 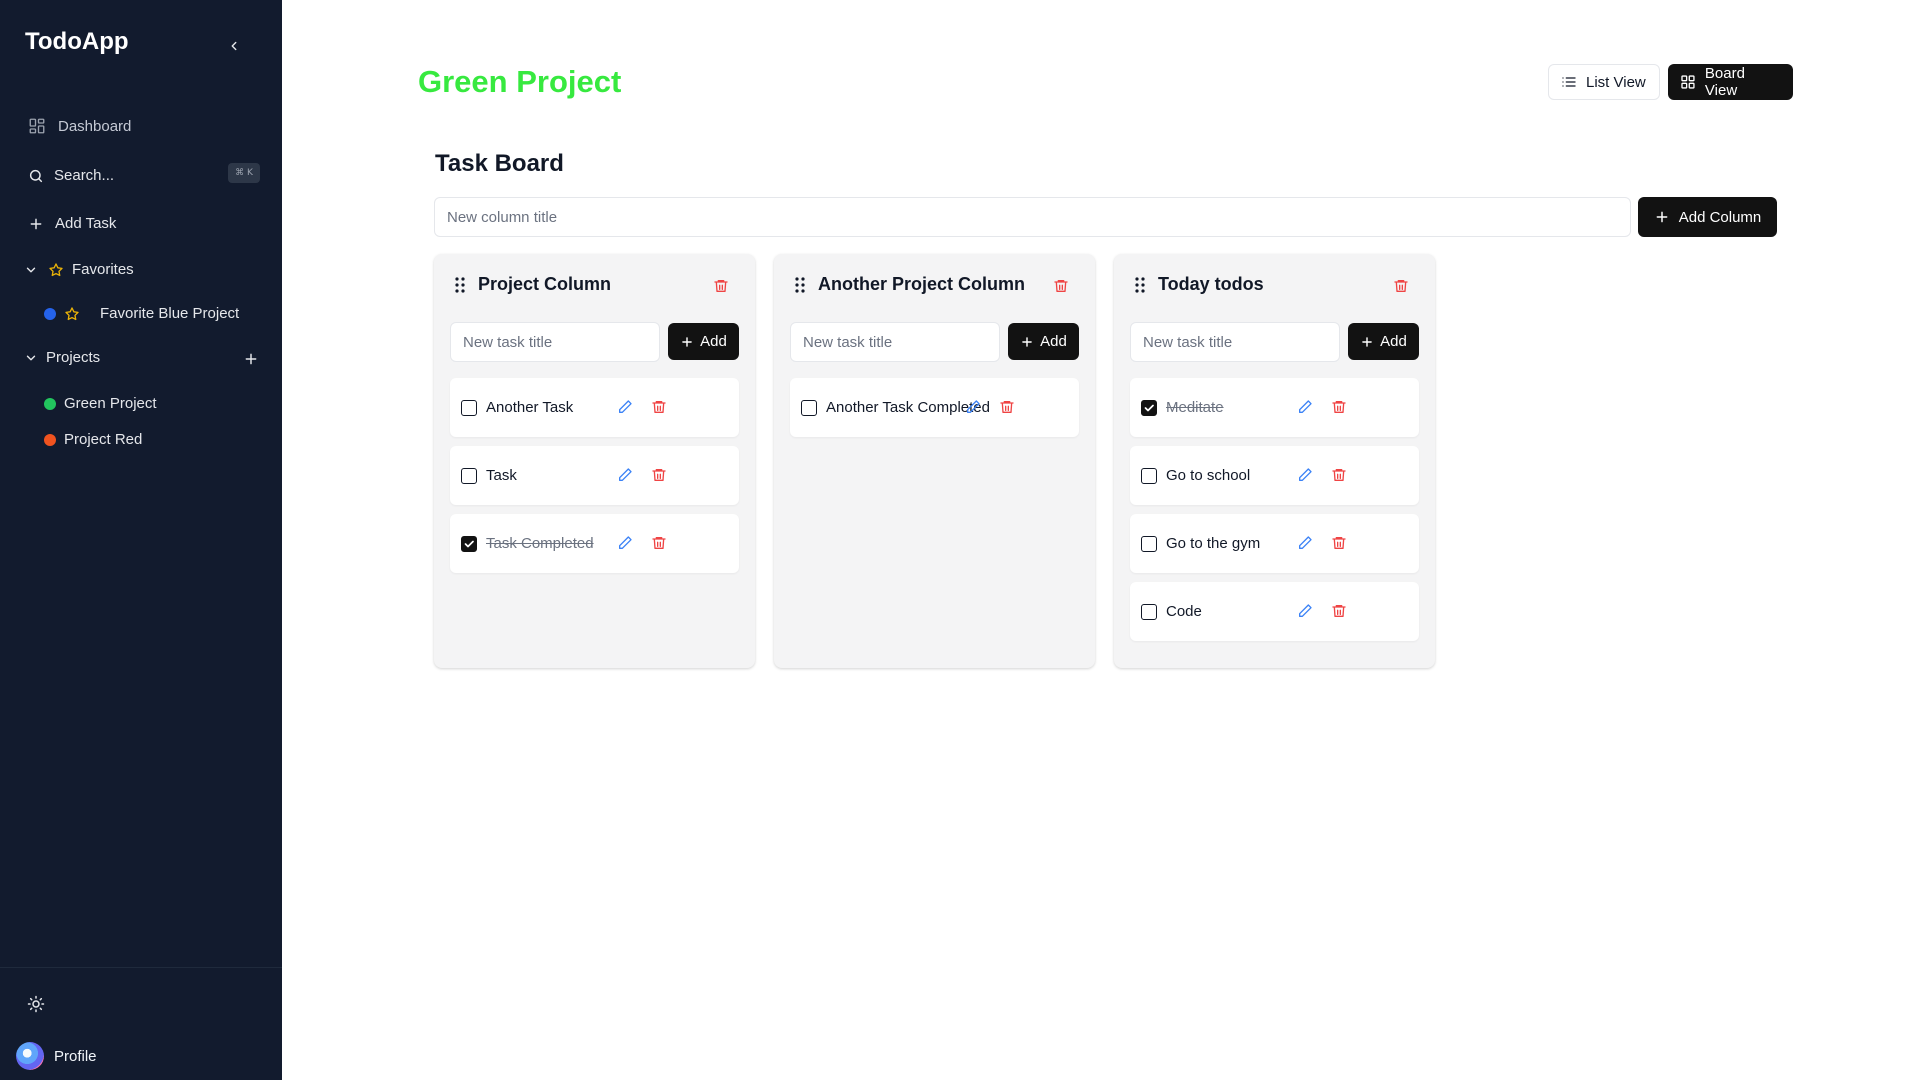 I want to click on check-icon, so click(x=469, y=544).